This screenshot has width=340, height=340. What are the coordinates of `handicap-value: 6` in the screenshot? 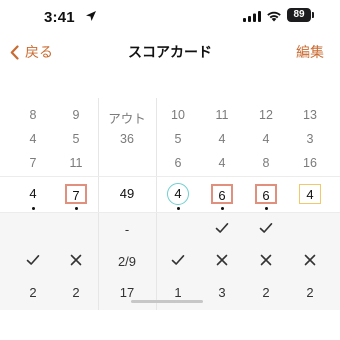 It's located at (178, 163).